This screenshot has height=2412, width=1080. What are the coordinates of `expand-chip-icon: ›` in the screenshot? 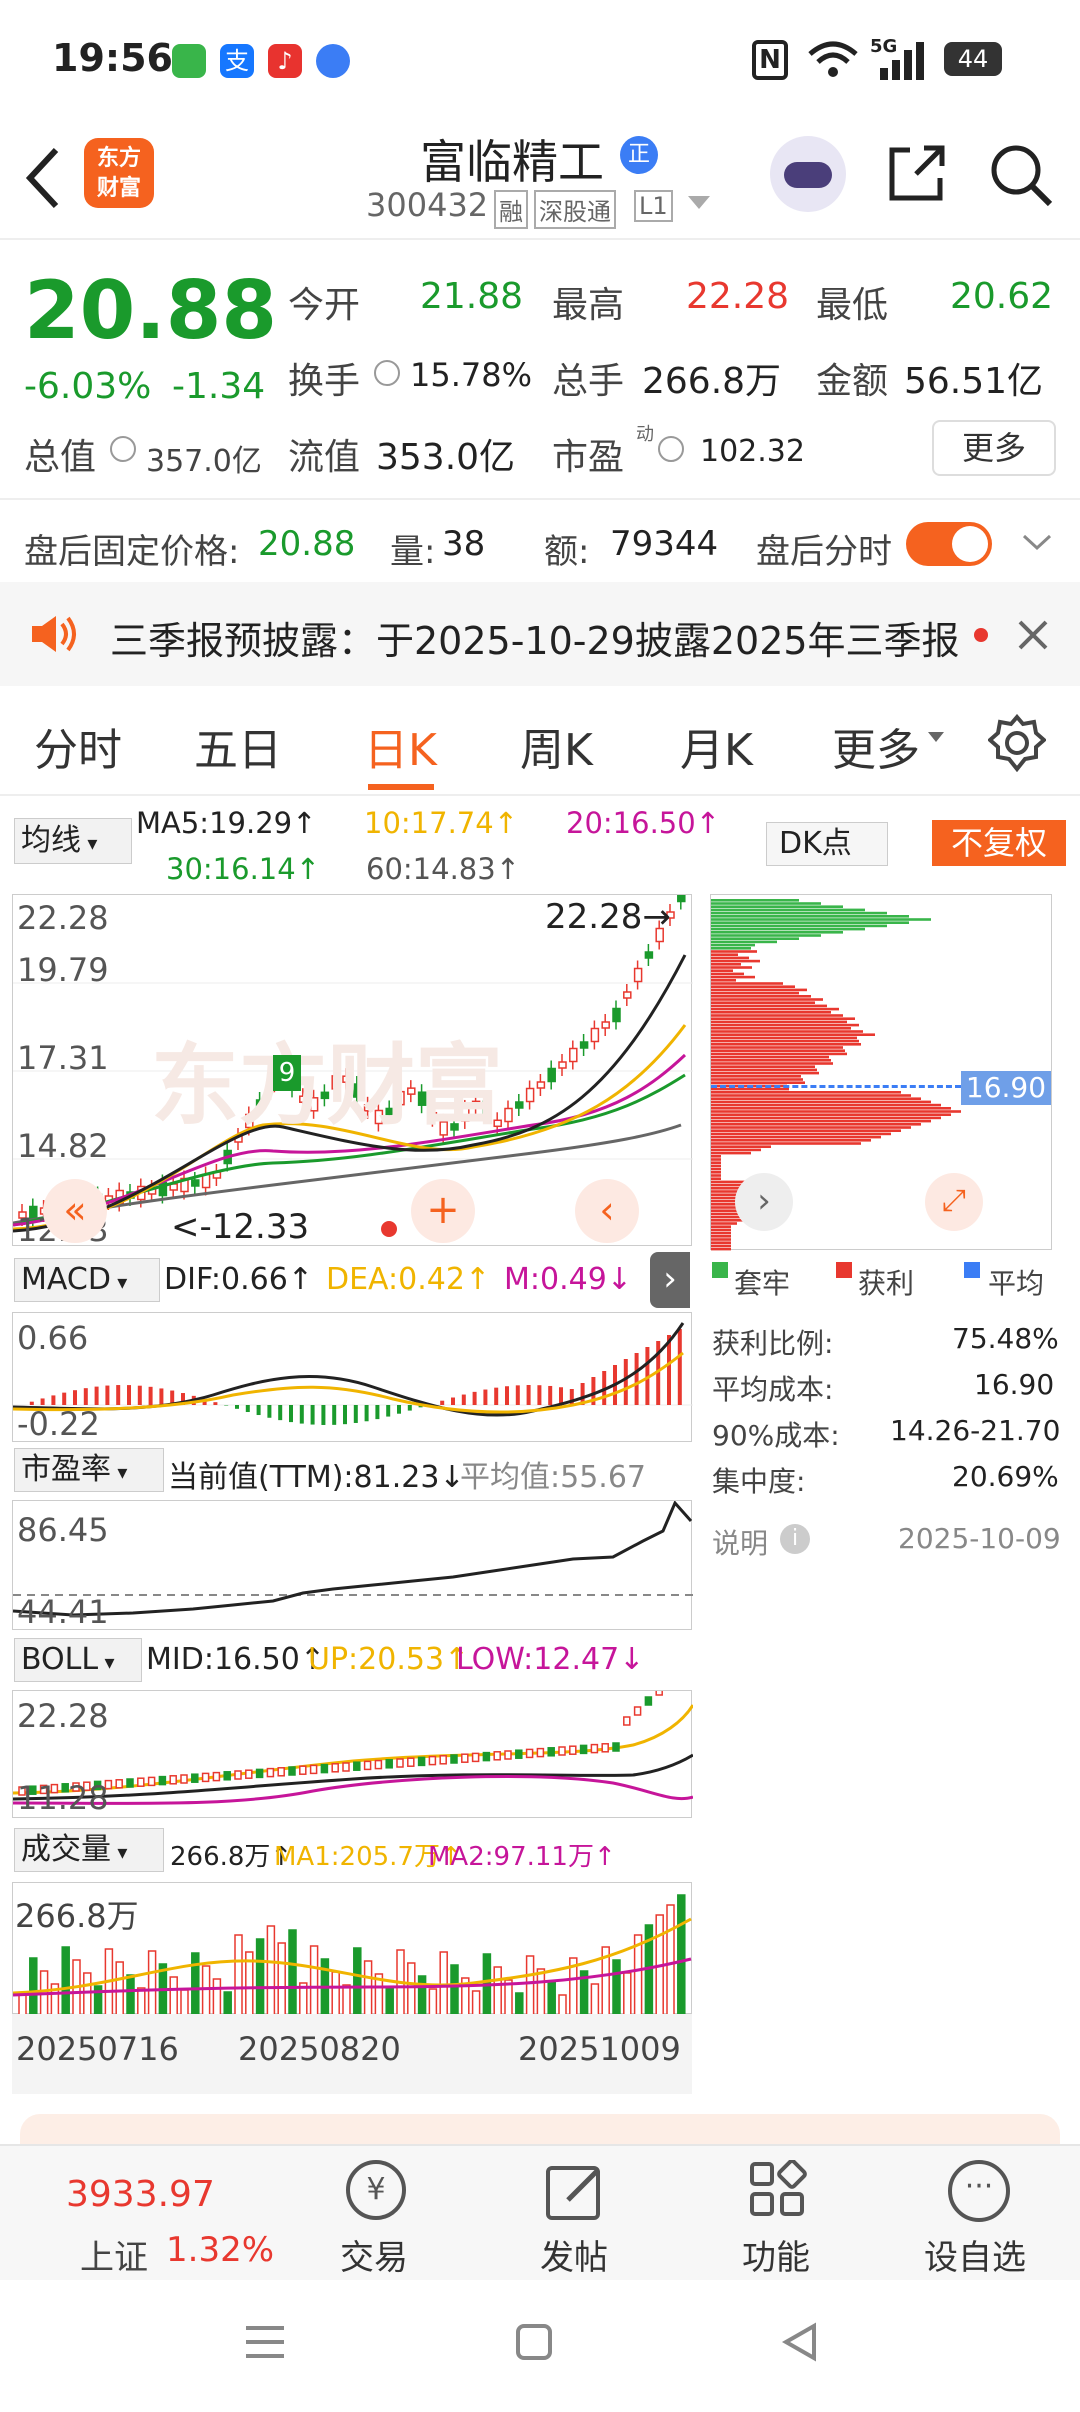 It's located at (764, 1202).